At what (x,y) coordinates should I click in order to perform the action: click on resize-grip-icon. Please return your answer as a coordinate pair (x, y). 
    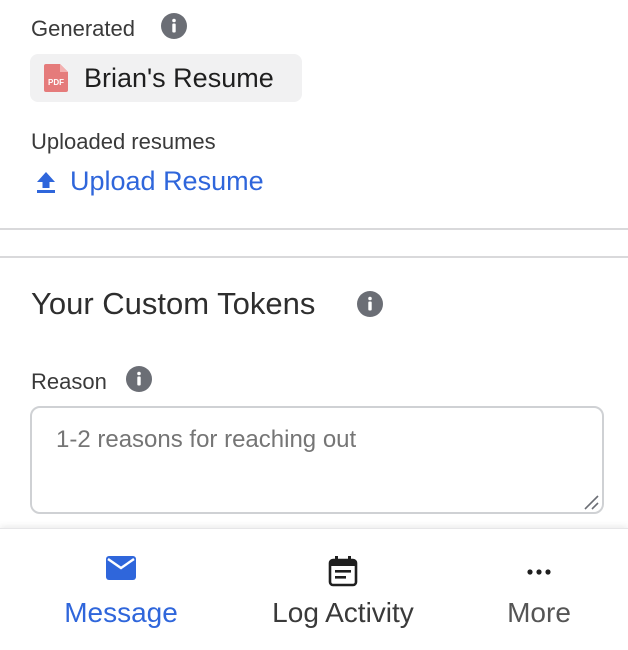
    Looking at the image, I should click on (591, 502).